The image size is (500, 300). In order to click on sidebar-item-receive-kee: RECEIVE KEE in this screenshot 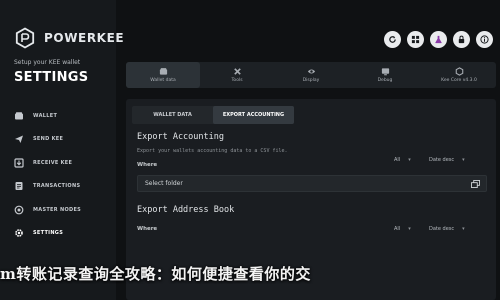, I will do `click(58, 163)`.